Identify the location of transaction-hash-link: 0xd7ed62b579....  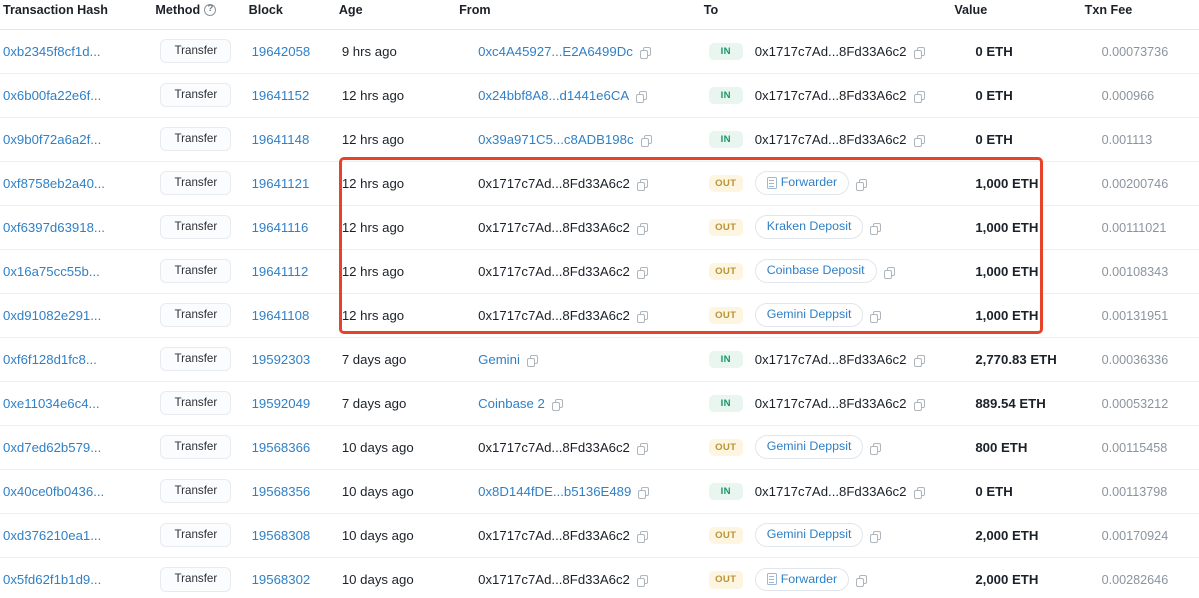
(52, 447).